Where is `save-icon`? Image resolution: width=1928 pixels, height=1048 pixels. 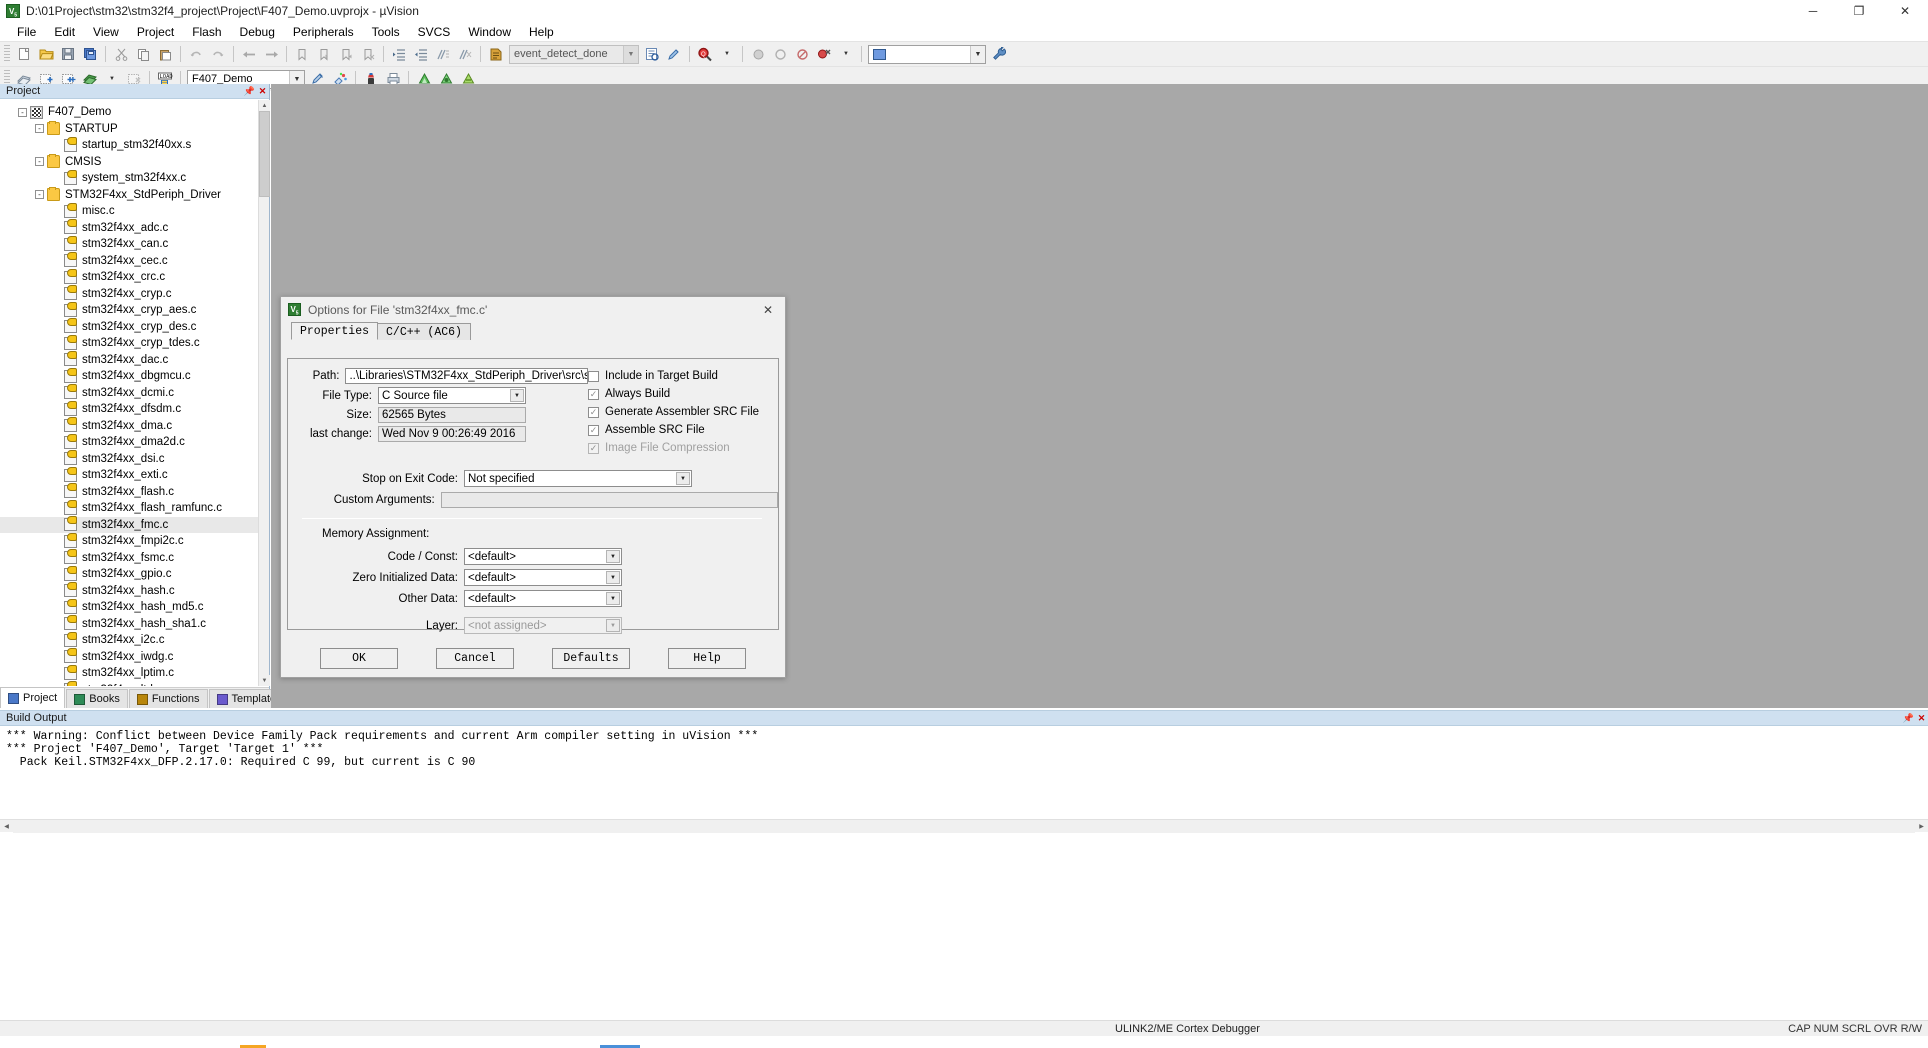
save-icon is located at coordinates (68, 54).